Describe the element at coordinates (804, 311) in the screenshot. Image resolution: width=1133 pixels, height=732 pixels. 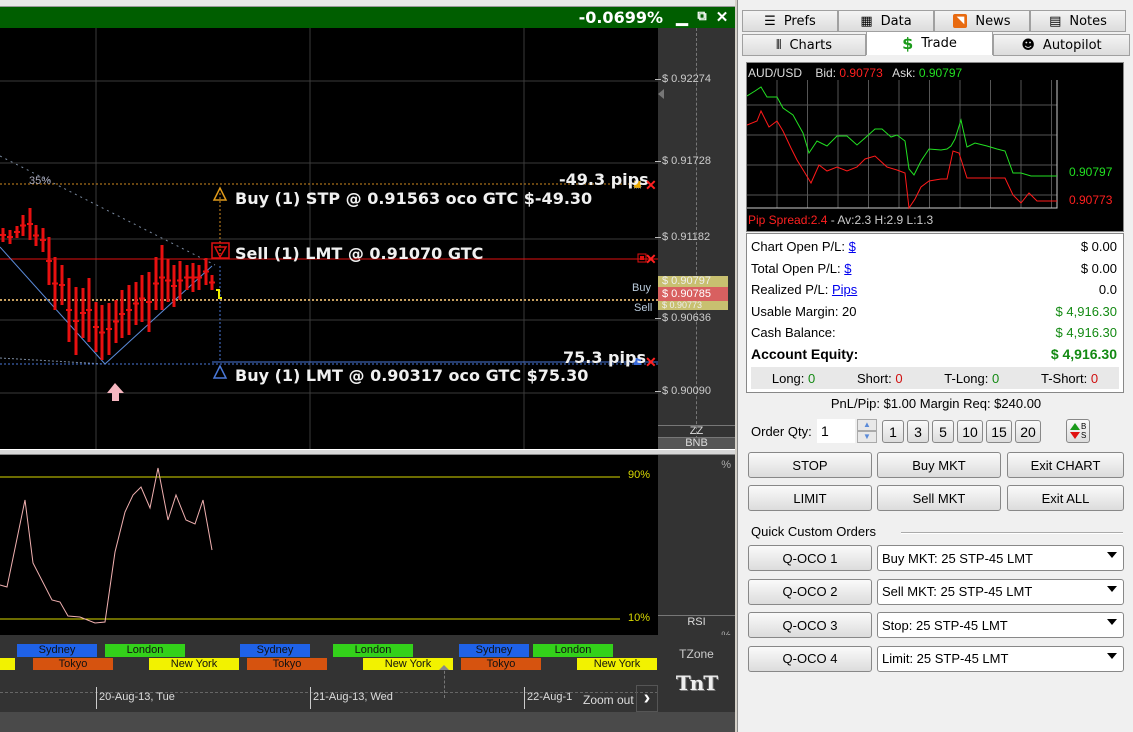
I see `stat-label: Usable Margin: 20` at that location.